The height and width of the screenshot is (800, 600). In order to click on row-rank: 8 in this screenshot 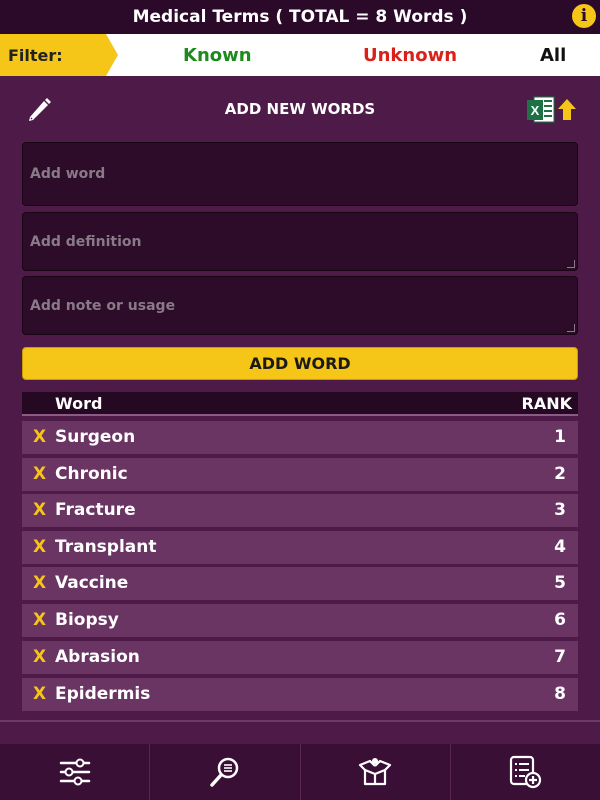, I will do `click(560, 694)`.